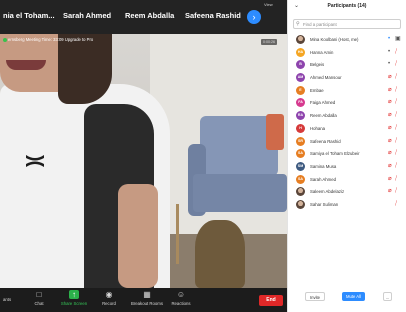 This screenshot has height=312, width=406. I want to click on chat-icon: □, so click(39, 294).